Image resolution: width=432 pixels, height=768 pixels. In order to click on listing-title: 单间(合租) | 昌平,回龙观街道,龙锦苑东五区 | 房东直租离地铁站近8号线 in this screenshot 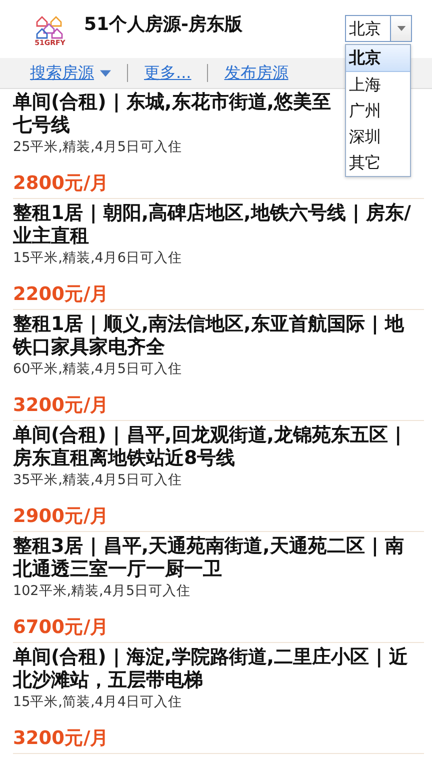, I will do `click(215, 447)`.